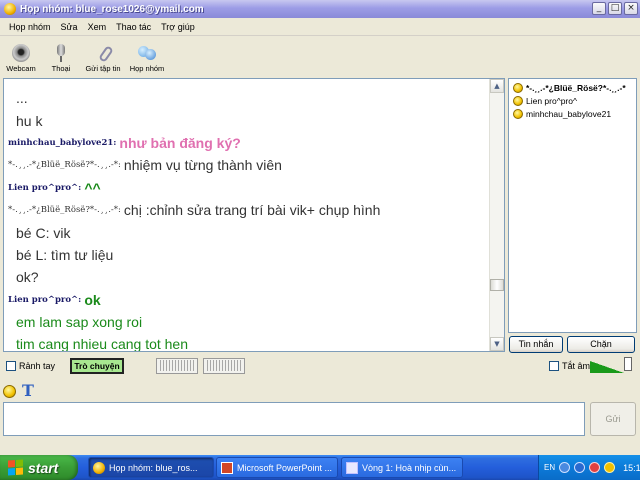 This screenshot has width=640, height=480. I want to click on message-button: Tin nhắn, so click(536, 344).